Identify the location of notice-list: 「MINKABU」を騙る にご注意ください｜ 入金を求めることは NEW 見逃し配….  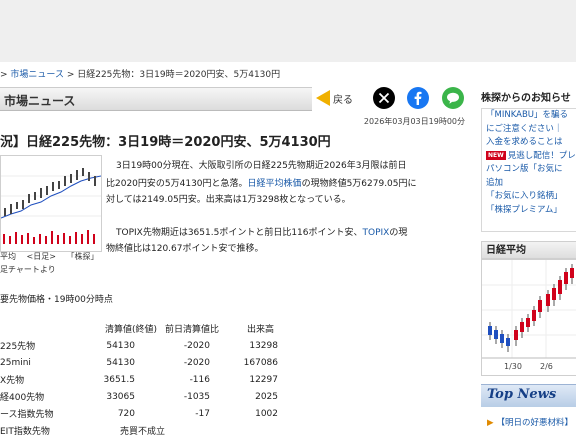
(528, 170).